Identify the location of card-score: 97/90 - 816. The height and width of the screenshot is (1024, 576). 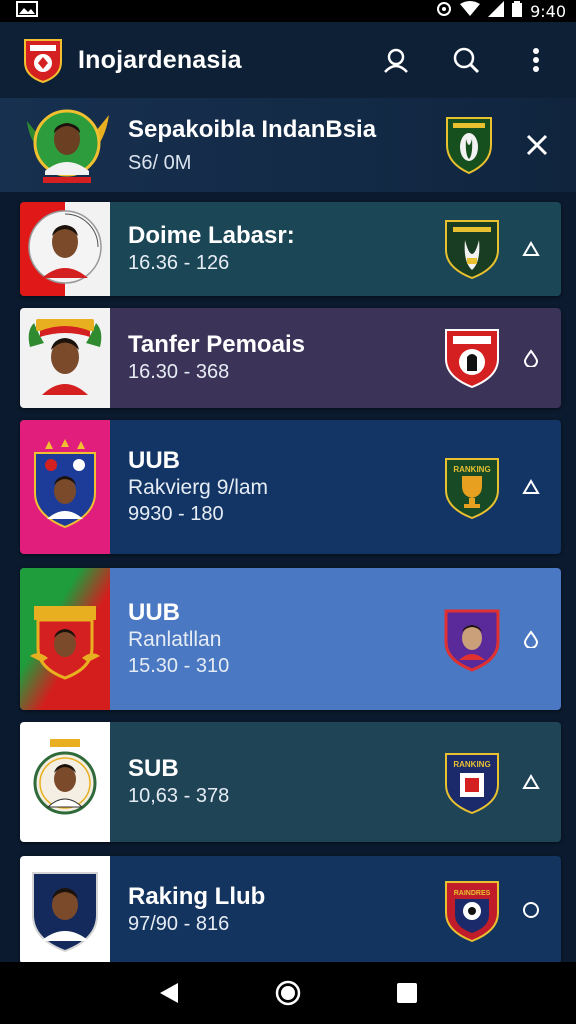
(179, 924).